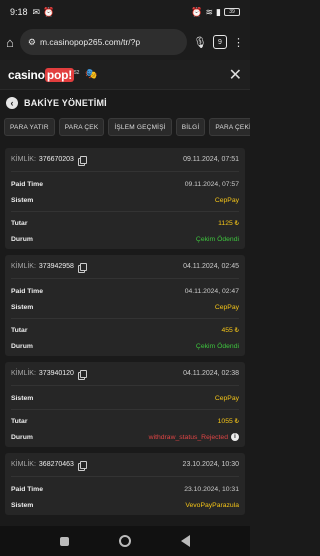 This screenshot has width=320, height=556. I want to click on mascot-icon: 🎭, so click(91, 74).